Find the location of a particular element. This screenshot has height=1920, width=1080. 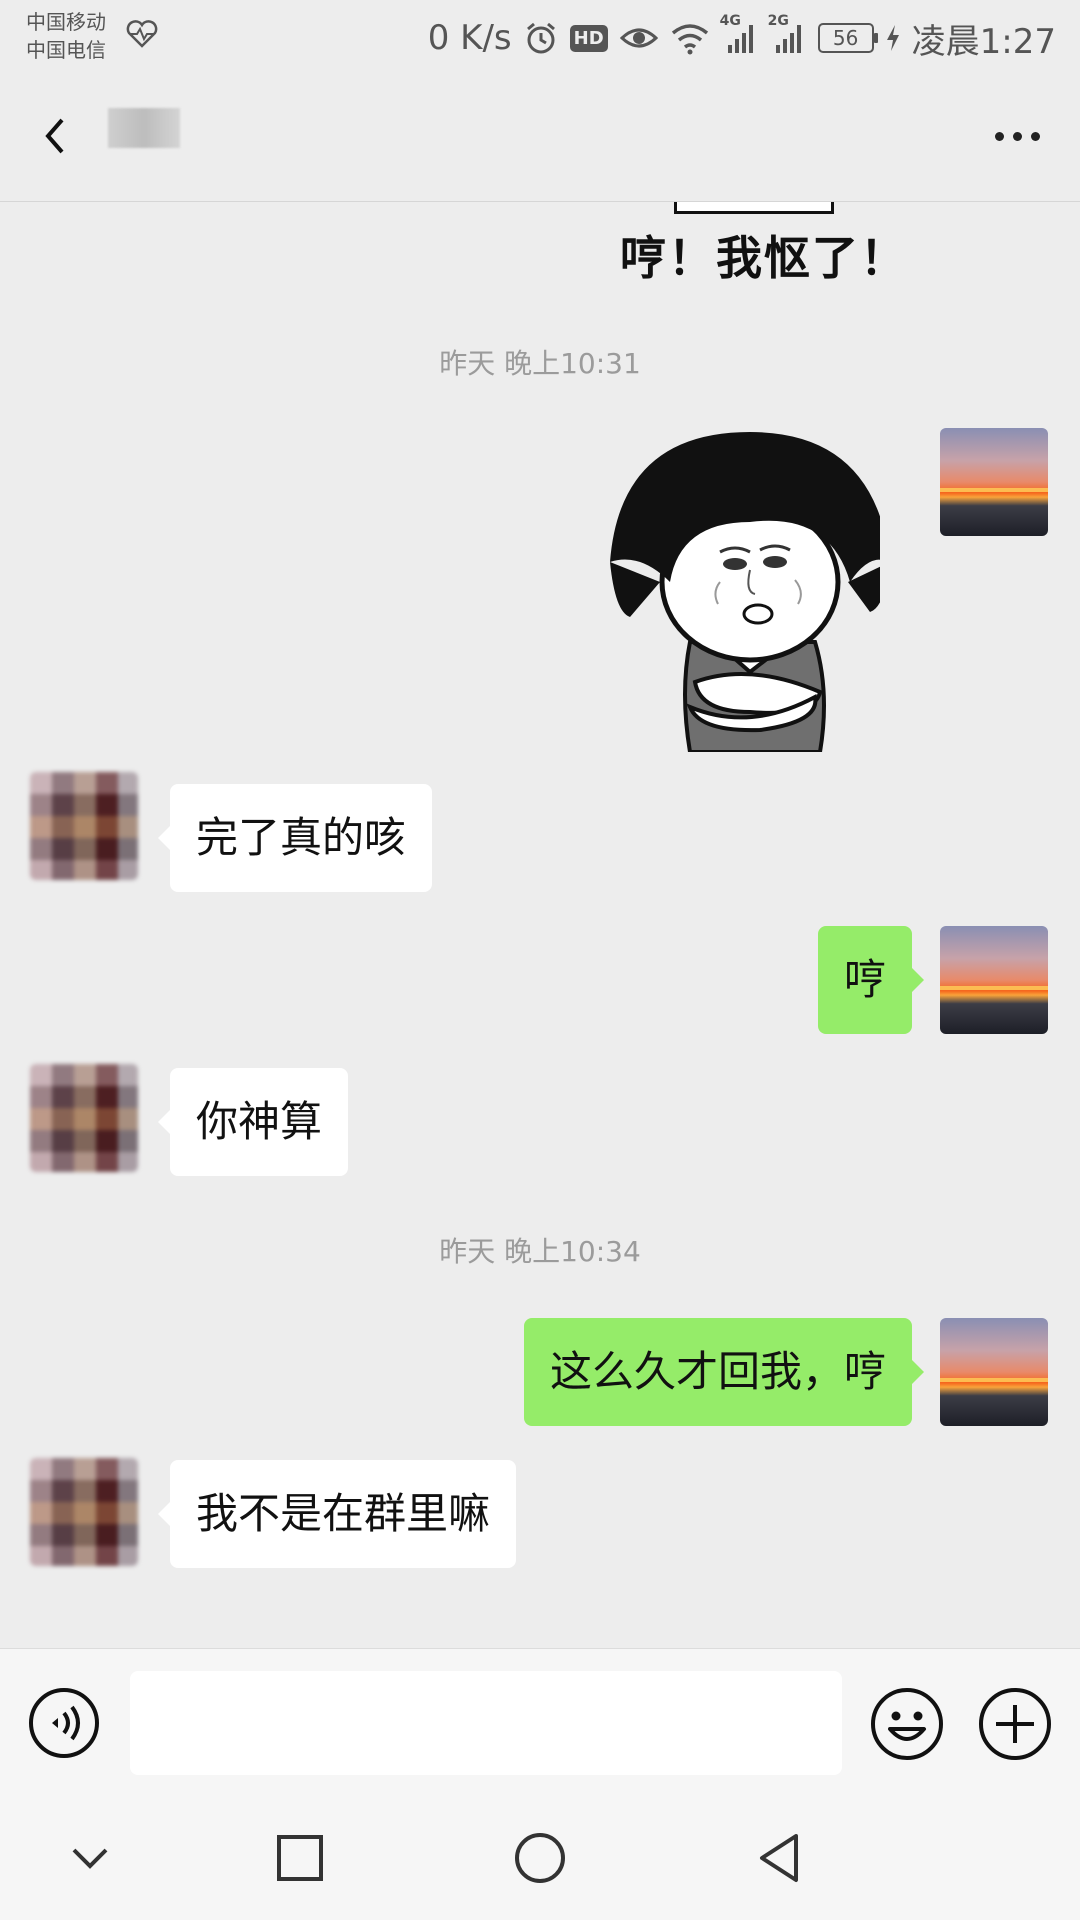

incoming-message: 我不是在群里嘛 is located at coordinates (337, 1514).